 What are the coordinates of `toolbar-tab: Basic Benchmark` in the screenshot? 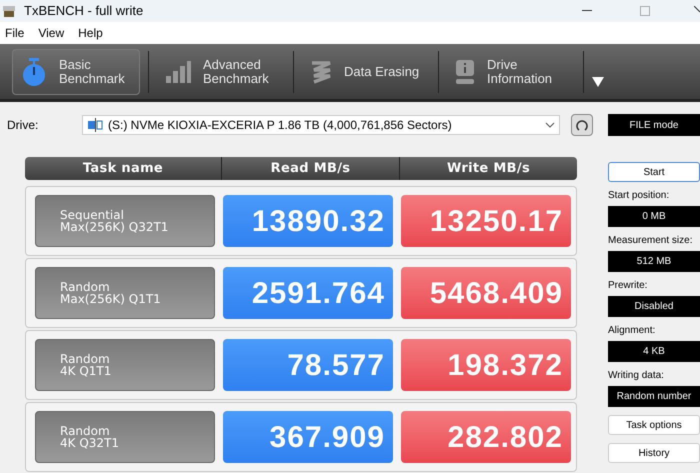 It's located at (76, 71).